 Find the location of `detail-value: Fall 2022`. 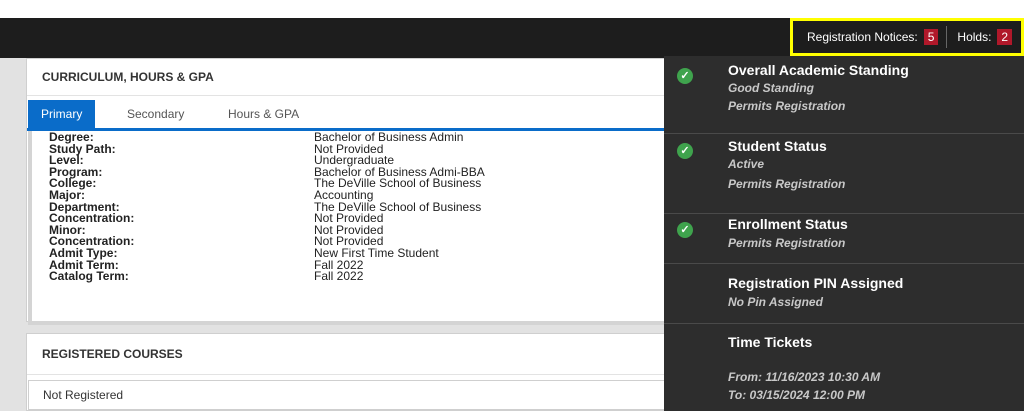

detail-value: Fall 2022 is located at coordinates (339, 276).